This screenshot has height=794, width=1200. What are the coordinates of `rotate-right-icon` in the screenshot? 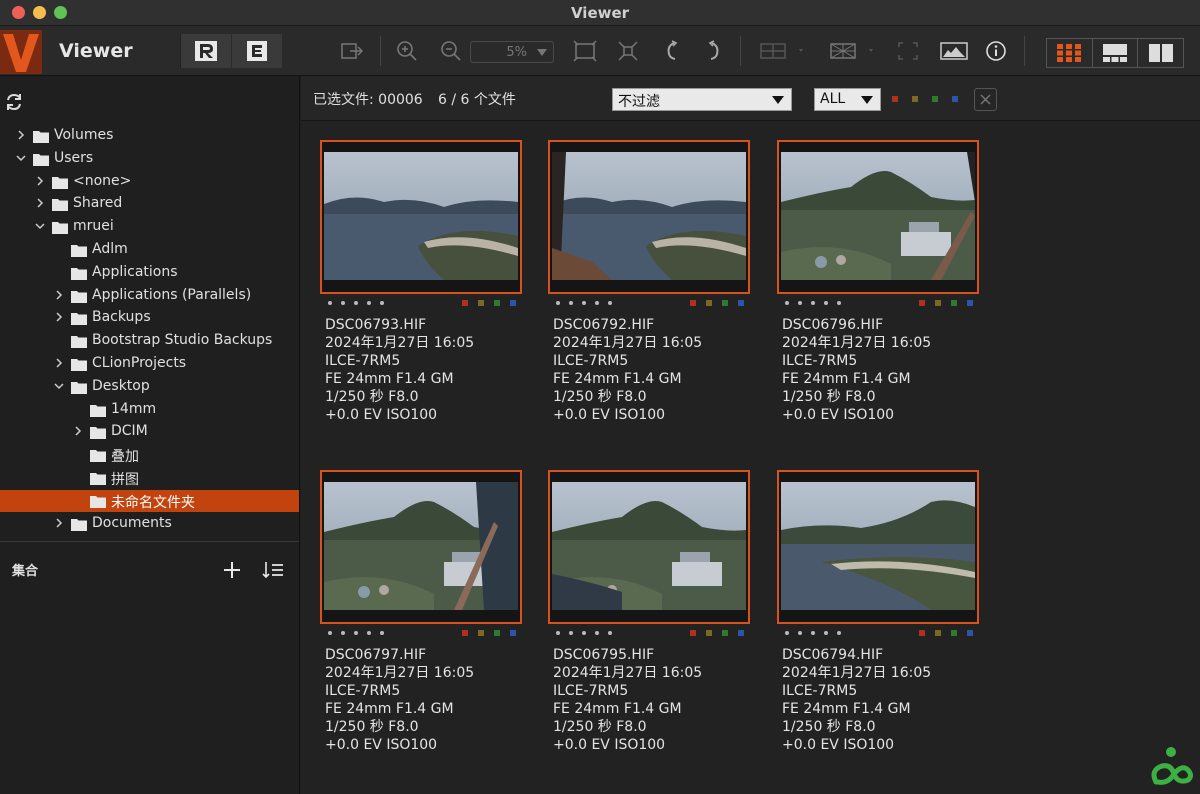 It's located at (715, 51).